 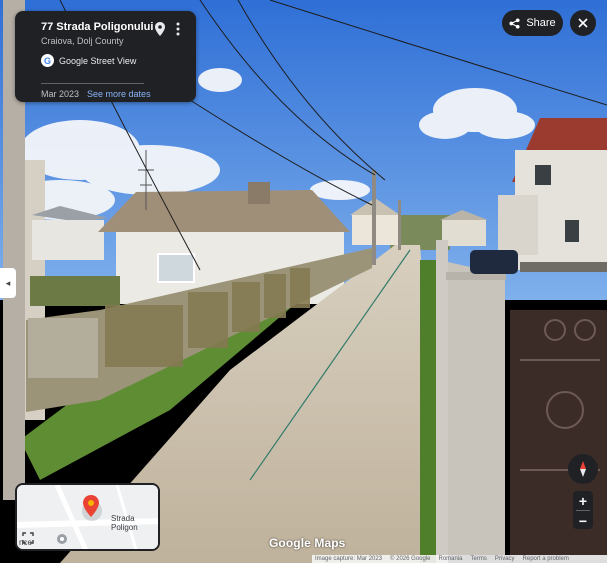 I want to click on privacy-link: Privacy, so click(x=505, y=559).